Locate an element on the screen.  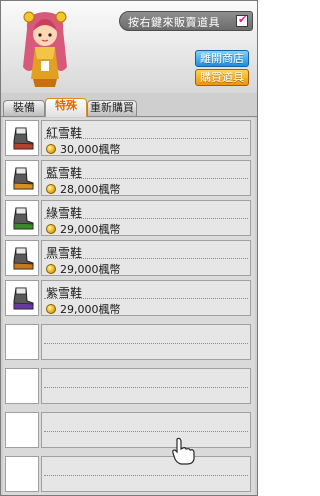
leave-shop-button: 離開商店 is located at coordinates (222, 58).